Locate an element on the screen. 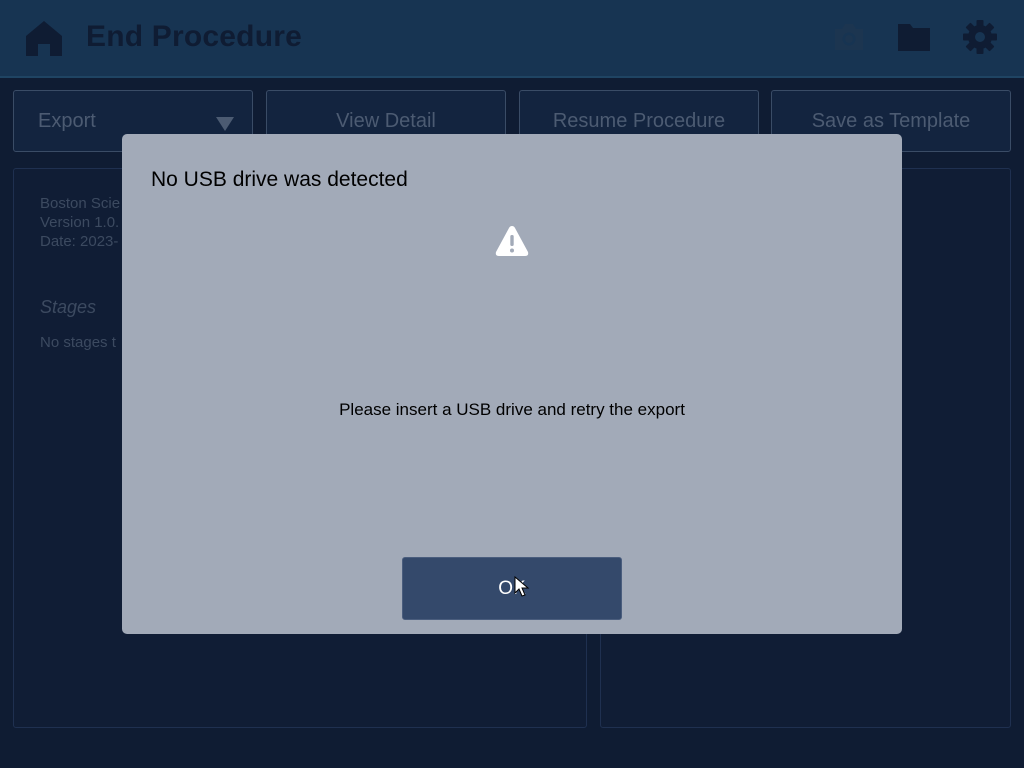 The width and height of the screenshot is (1024, 768). mouse-cursor-icon is located at coordinates (522, 586).